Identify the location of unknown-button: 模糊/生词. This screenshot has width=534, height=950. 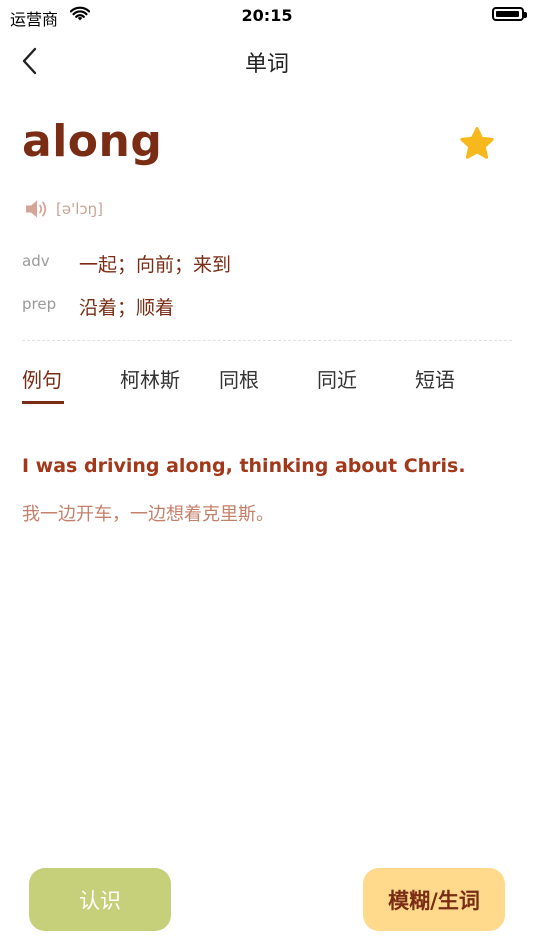
(434, 899).